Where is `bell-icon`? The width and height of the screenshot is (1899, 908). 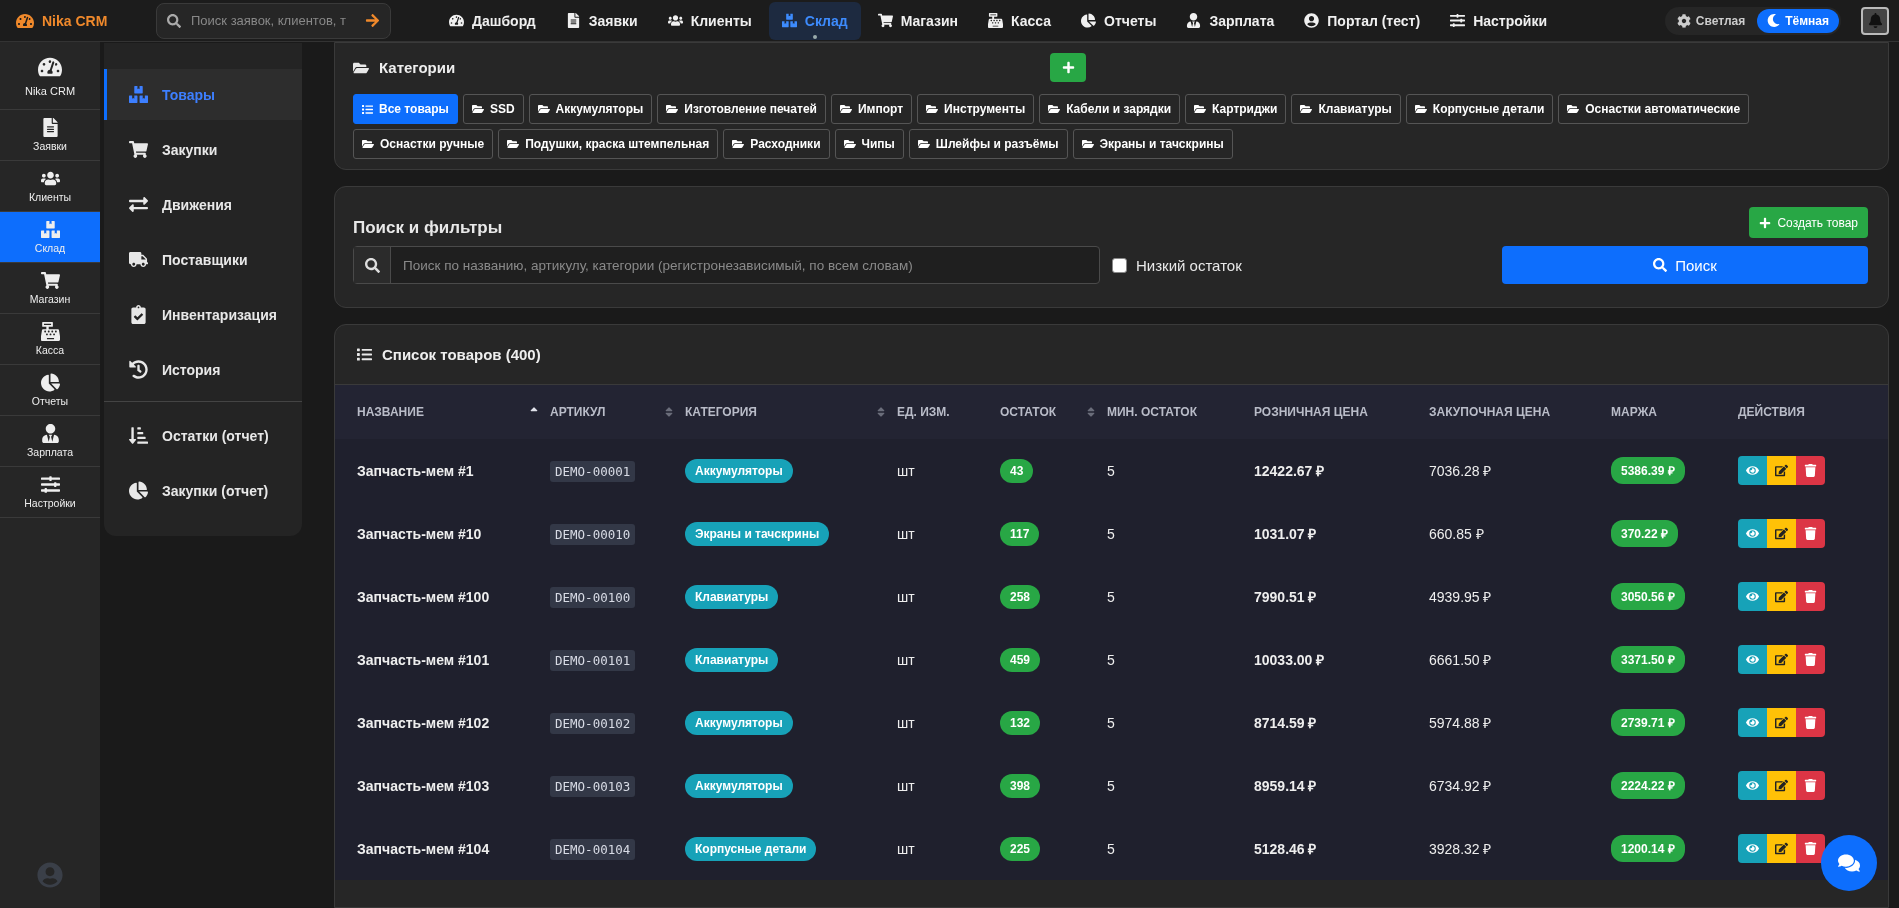 bell-icon is located at coordinates (1875, 20).